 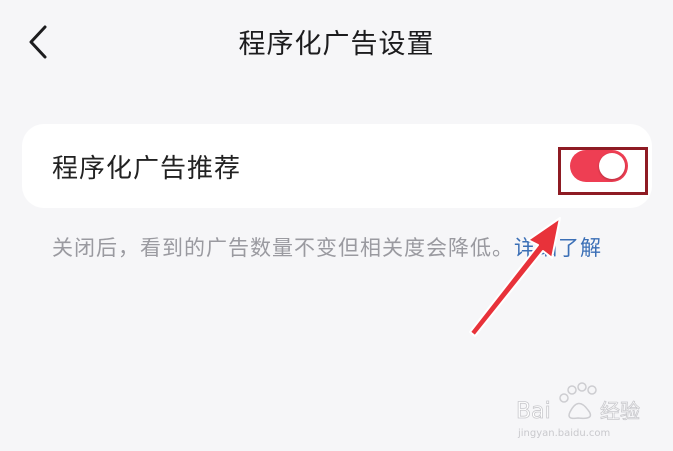 I want to click on programmatic-ads-toggle, so click(x=599, y=166).